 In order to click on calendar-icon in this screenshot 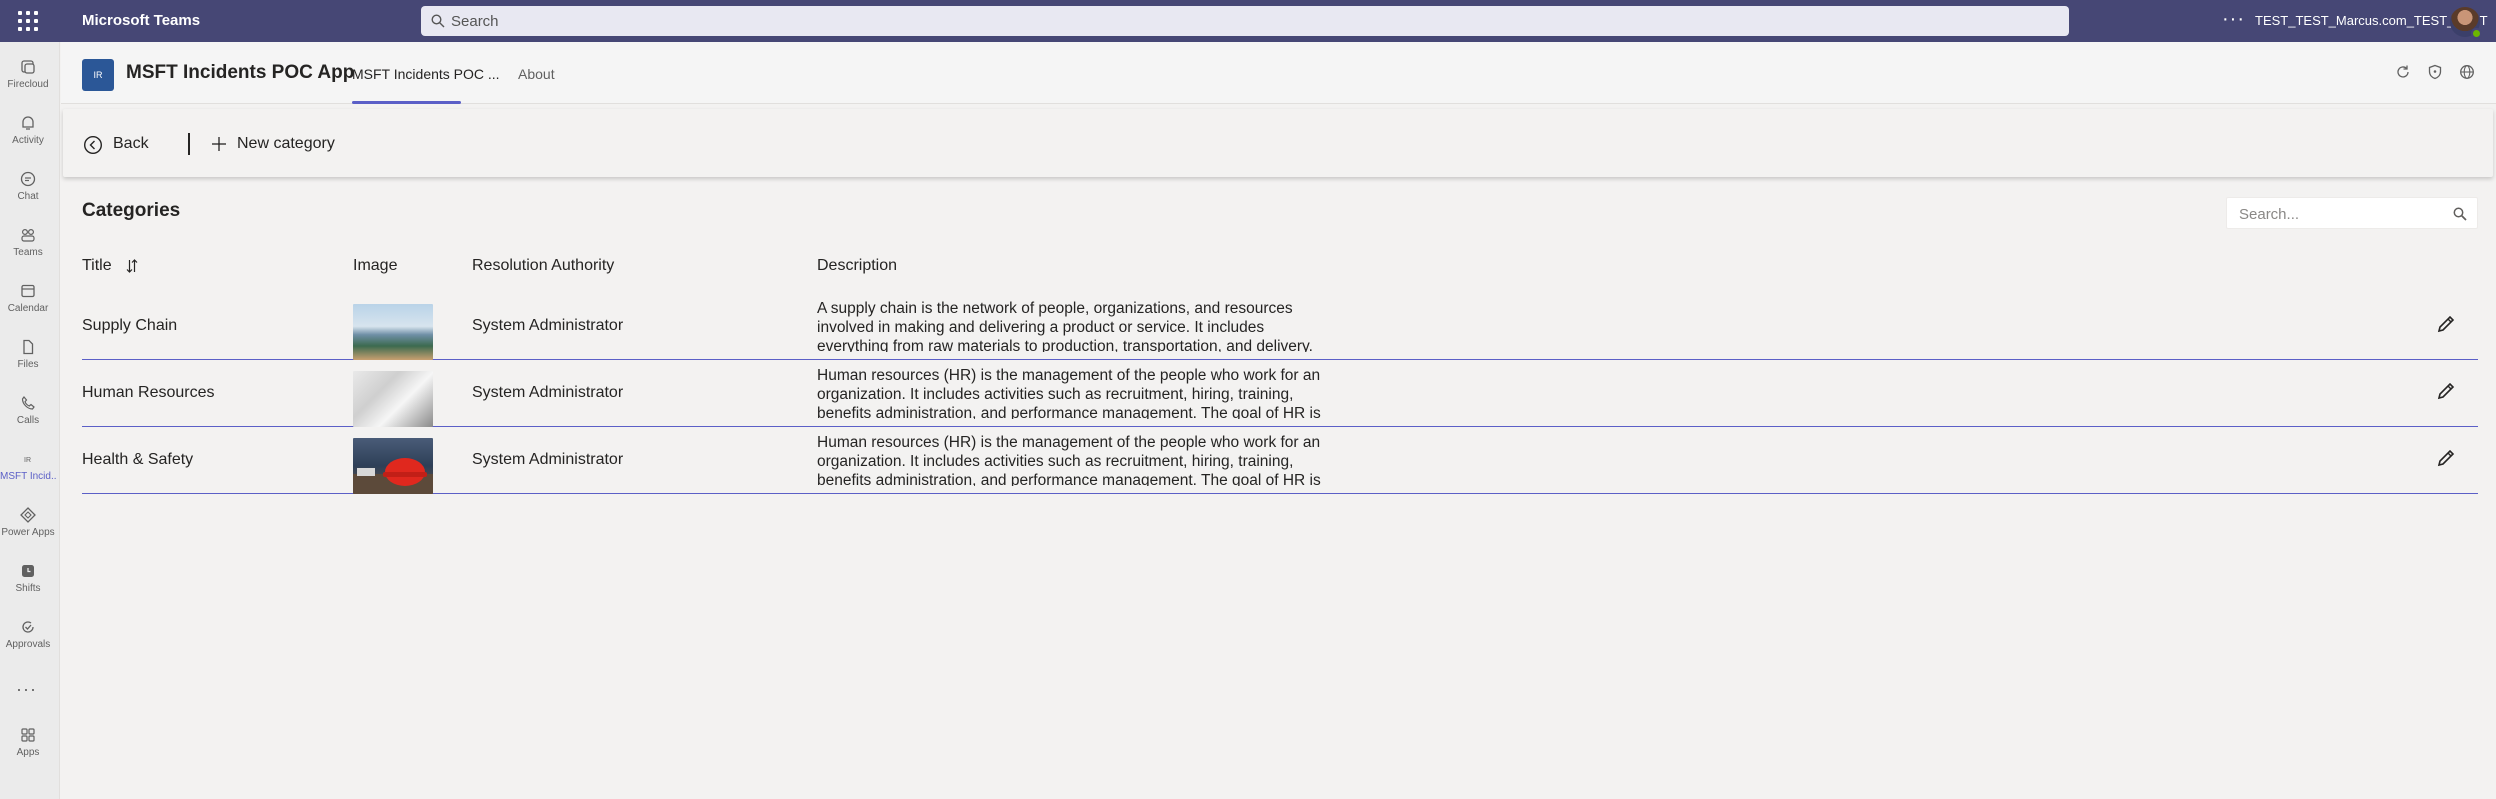, I will do `click(28, 291)`.